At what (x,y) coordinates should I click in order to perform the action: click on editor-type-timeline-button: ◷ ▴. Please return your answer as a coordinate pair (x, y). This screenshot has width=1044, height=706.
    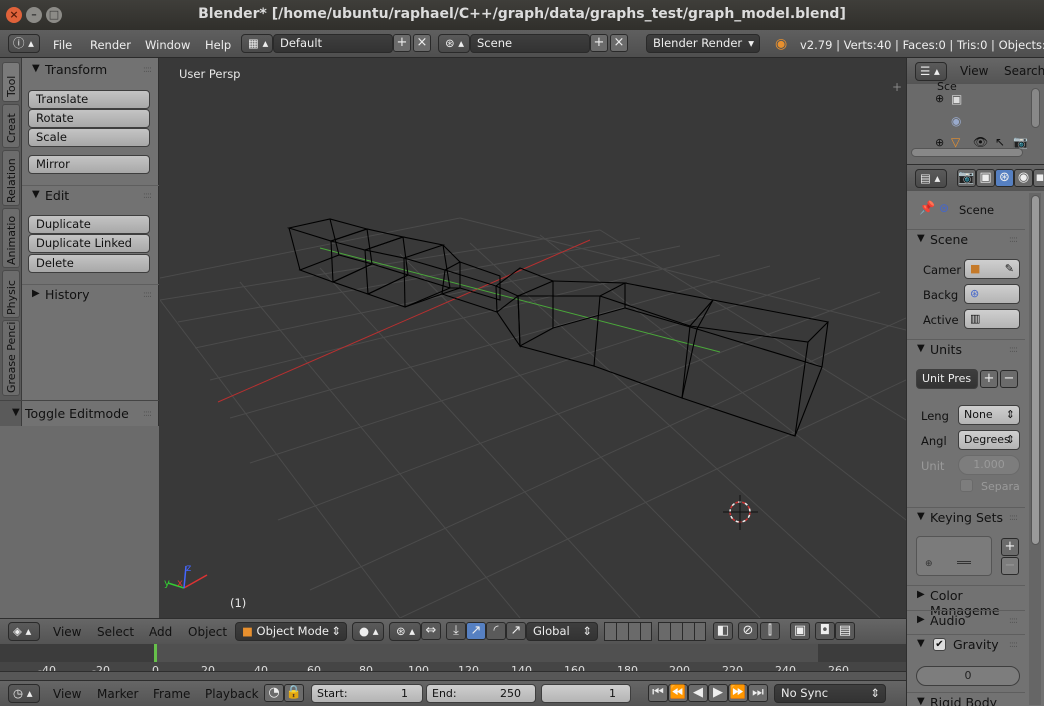
    Looking at the image, I should click on (24, 693).